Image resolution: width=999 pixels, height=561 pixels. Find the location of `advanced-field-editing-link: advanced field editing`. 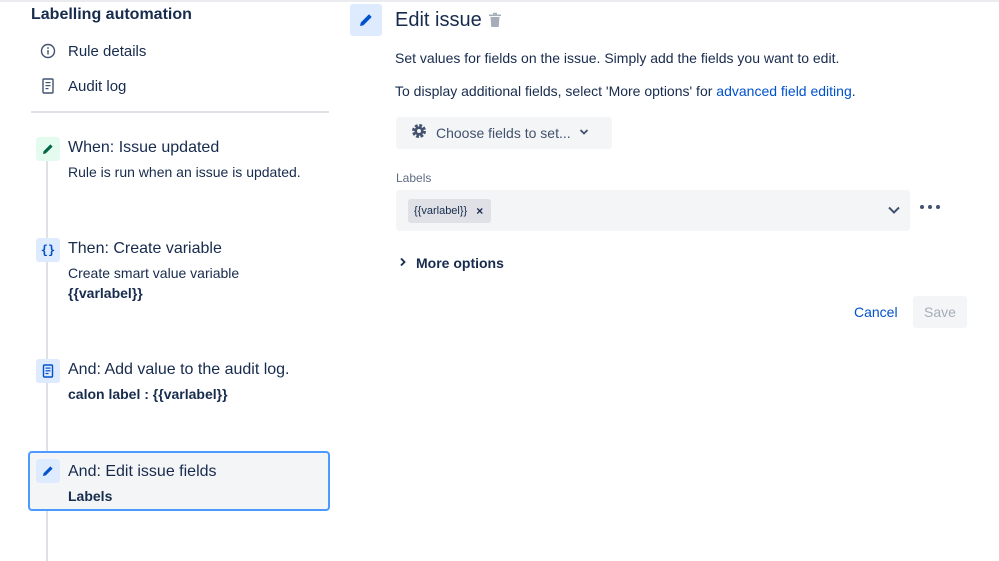

advanced-field-editing-link: advanced field editing is located at coordinates (783, 91).